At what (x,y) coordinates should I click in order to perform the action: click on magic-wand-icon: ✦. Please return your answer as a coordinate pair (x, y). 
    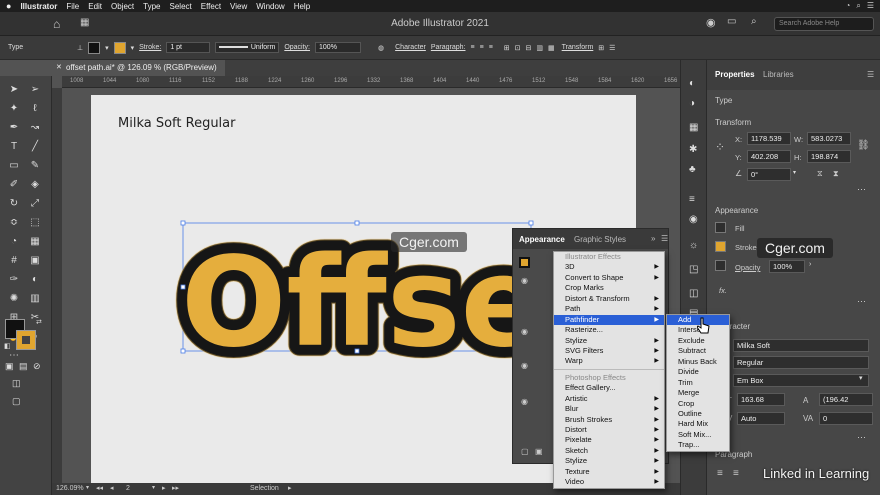
    Looking at the image, I should click on (14, 109).